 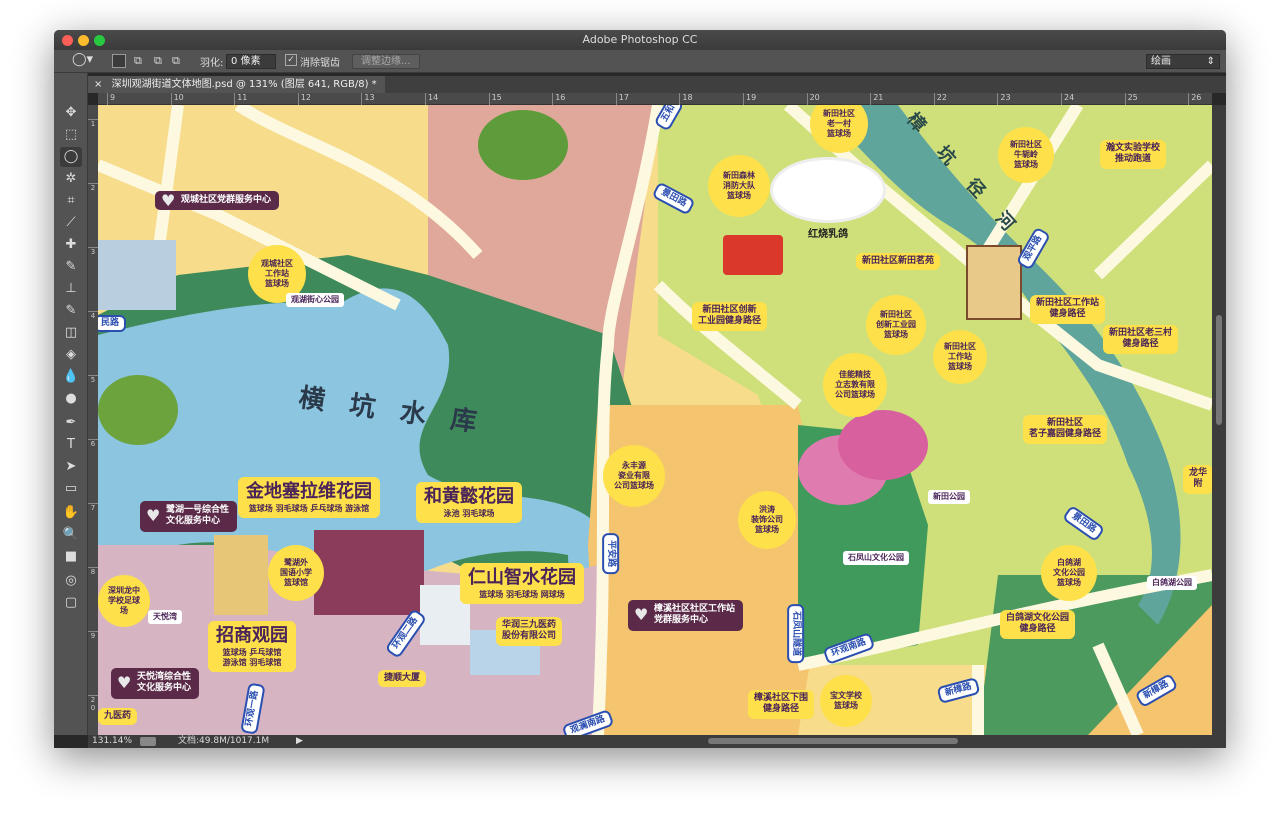 What do you see at coordinates (71, 423) in the screenshot?
I see `pen-icon: ✒` at bounding box center [71, 423].